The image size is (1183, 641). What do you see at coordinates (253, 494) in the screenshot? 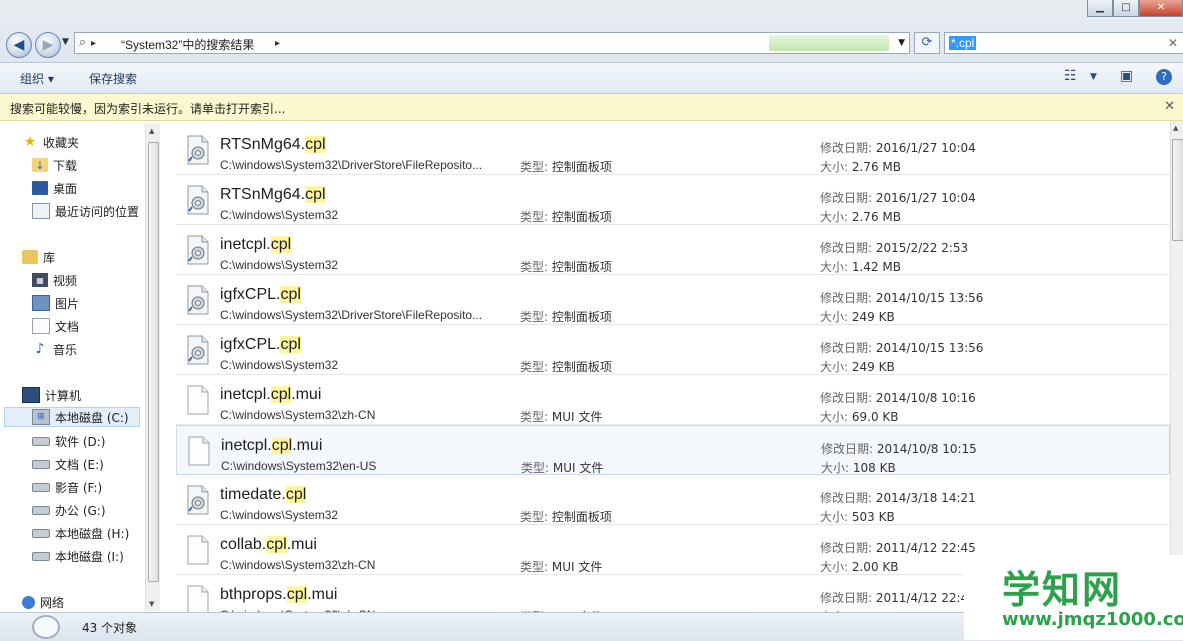
I see `file-name-prefix: timedate.` at bounding box center [253, 494].